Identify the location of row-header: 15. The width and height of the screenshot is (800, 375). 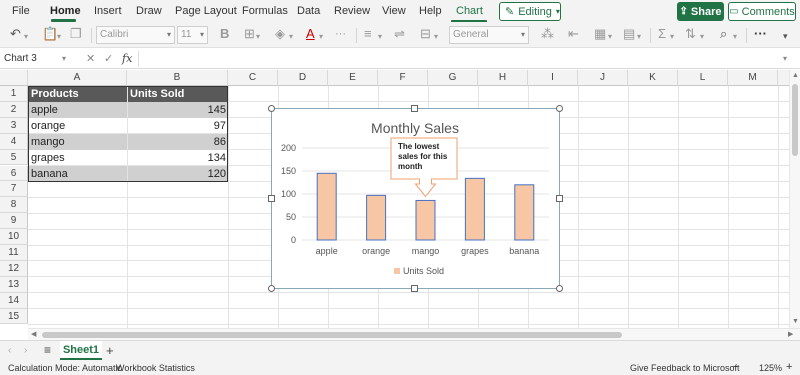
(14, 316).